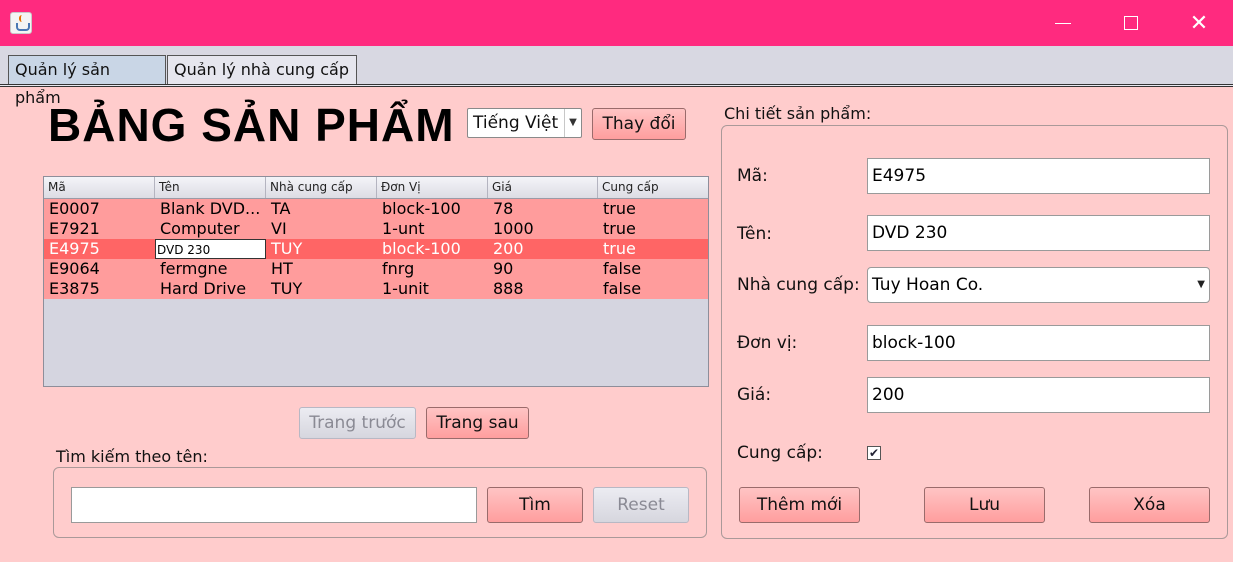 This screenshot has height=562, width=1233. Describe the element at coordinates (641, 505) in the screenshot. I see `reset-button: Reset` at that location.